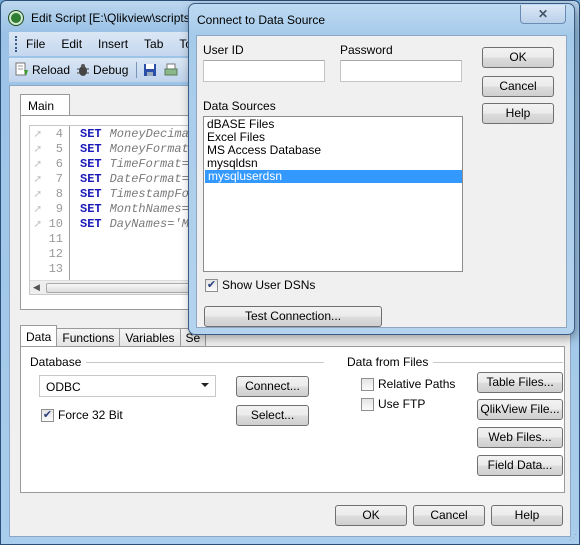 This screenshot has height=545, width=580. I want to click on menubar-grip-handle, so click(16, 44).